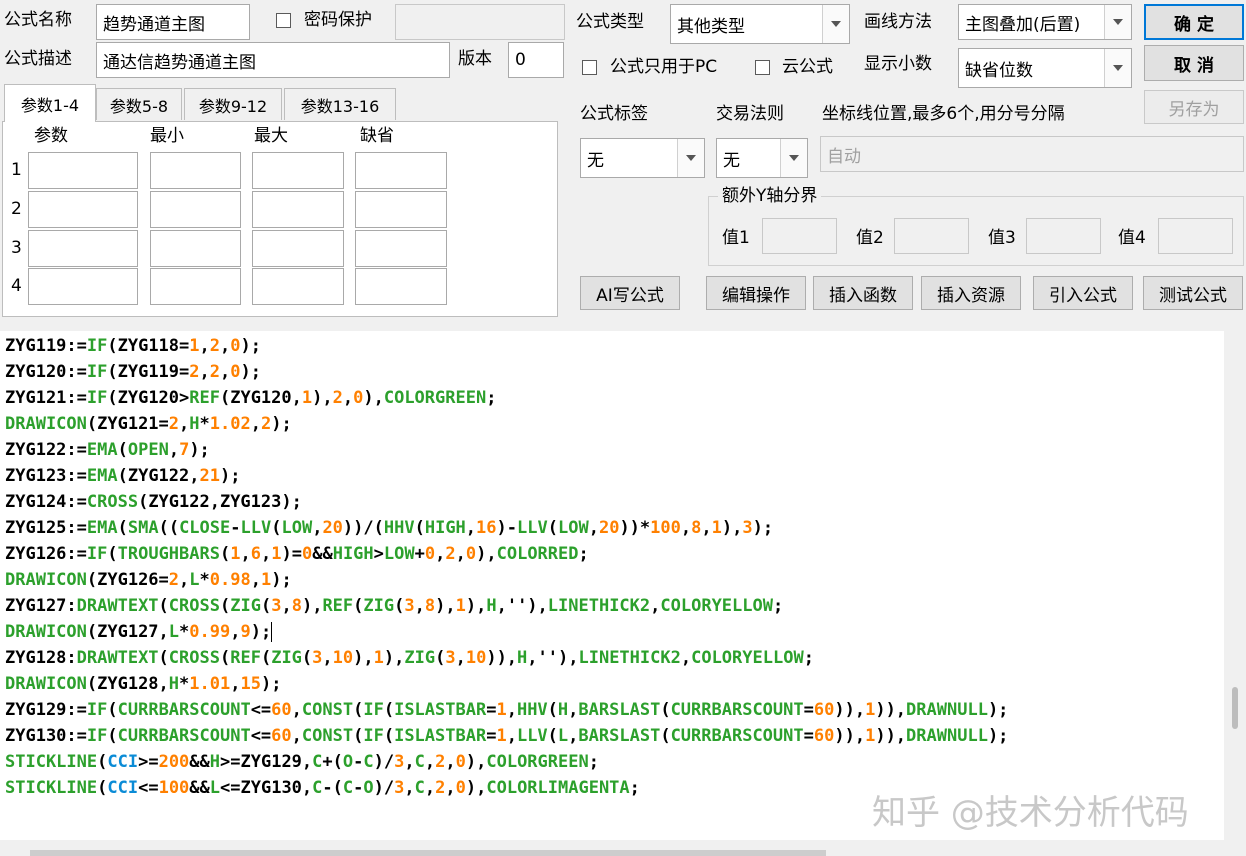 The width and height of the screenshot is (1246, 856). Describe the element at coordinates (486, 554) in the screenshot. I see `code-token: ),` at that location.